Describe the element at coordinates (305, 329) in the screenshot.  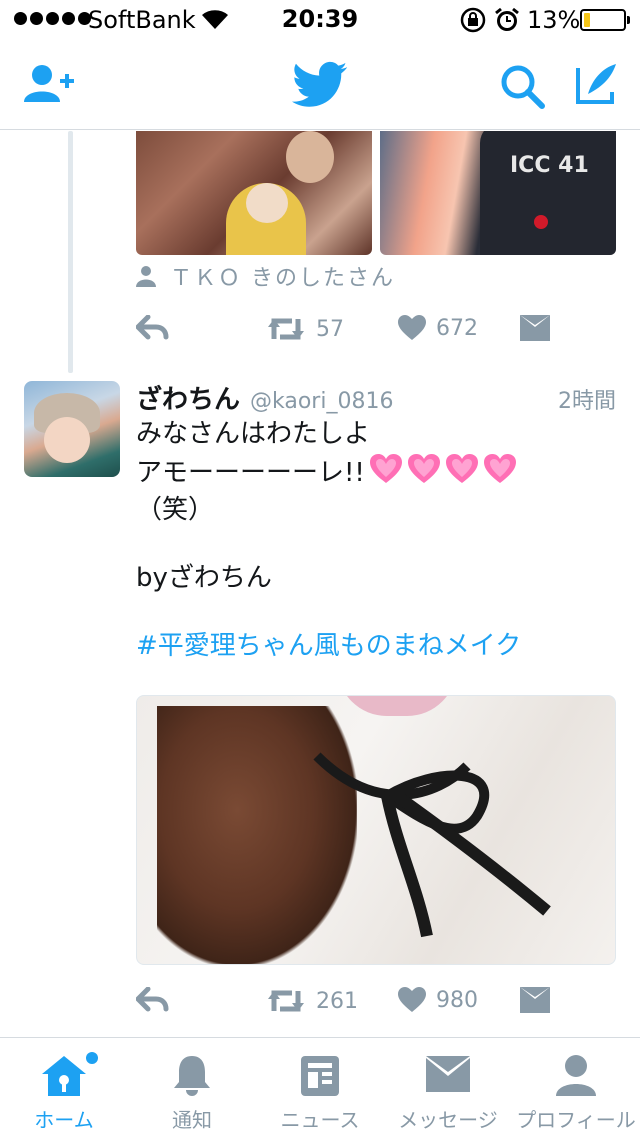
I see `retweet-button: 57` at that location.